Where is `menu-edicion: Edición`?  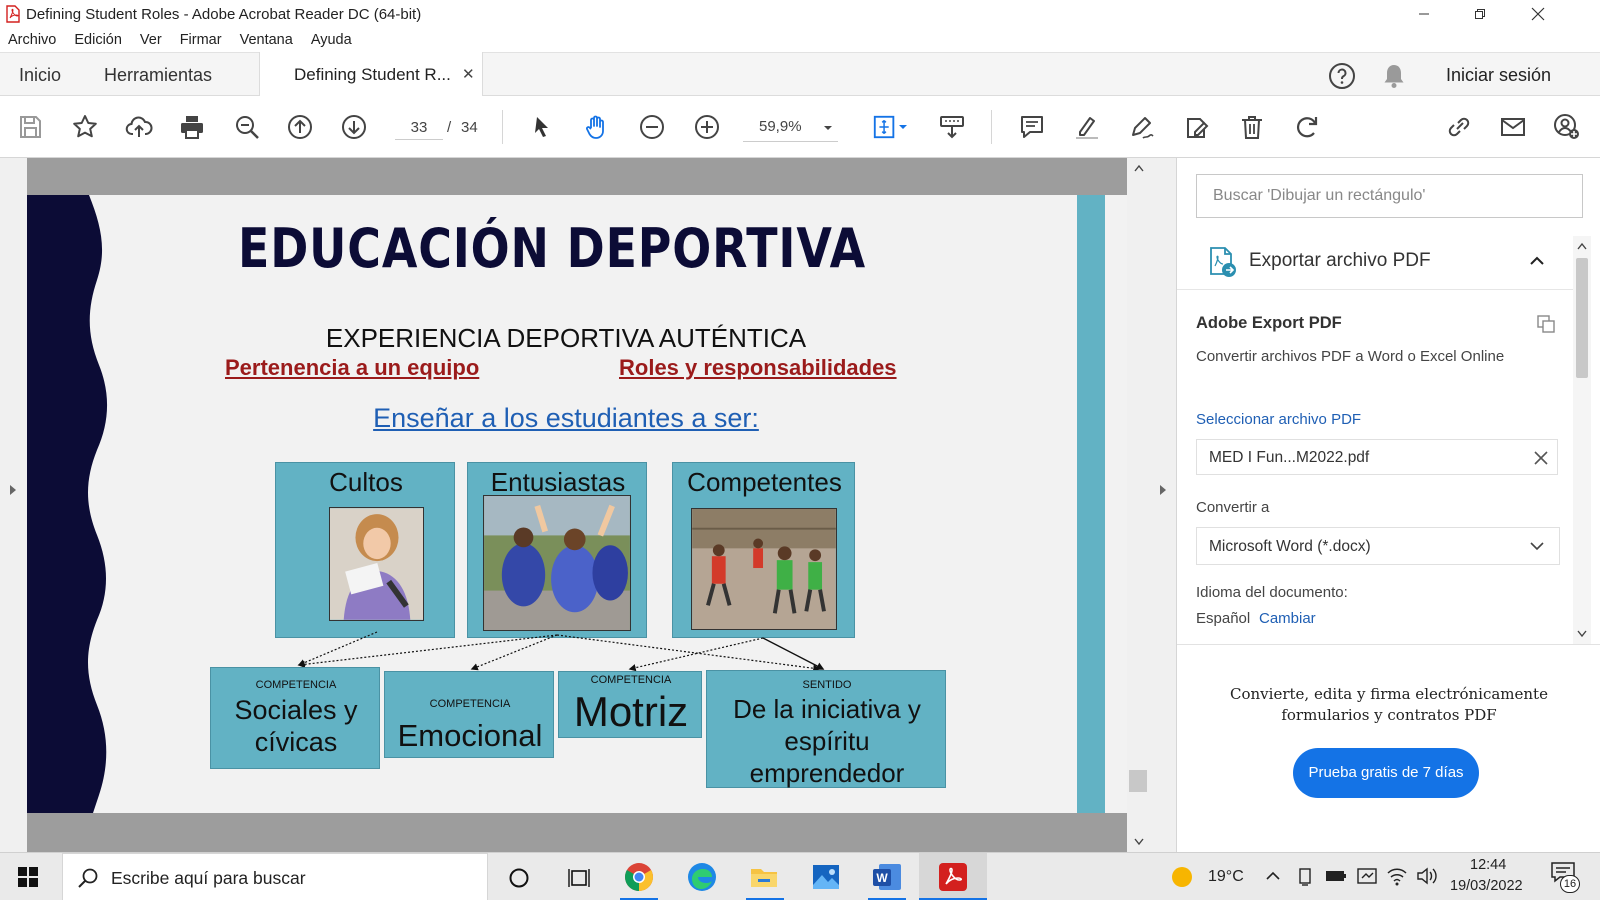
menu-edicion: Edición is located at coordinates (98, 40).